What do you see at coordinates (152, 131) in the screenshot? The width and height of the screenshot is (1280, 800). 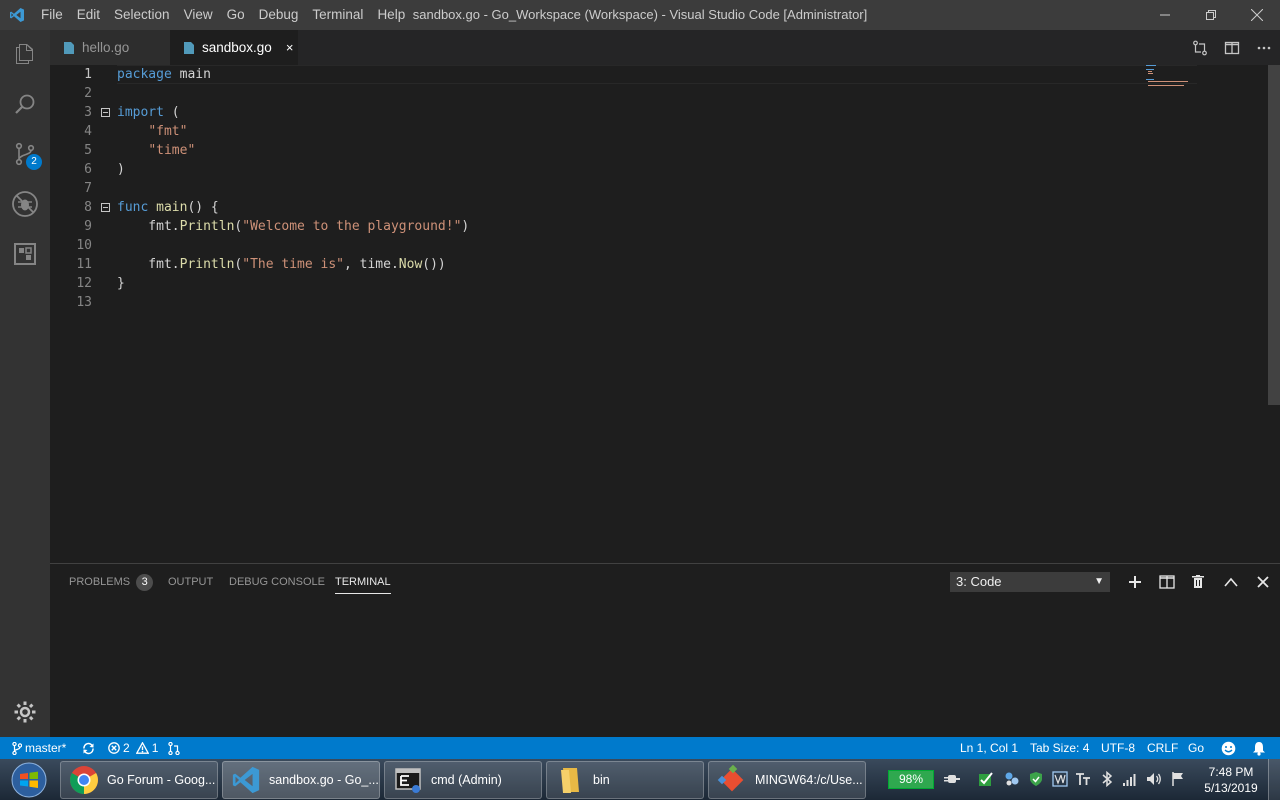 I see `code-text: "fmt"` at bounding box center [152, 131].